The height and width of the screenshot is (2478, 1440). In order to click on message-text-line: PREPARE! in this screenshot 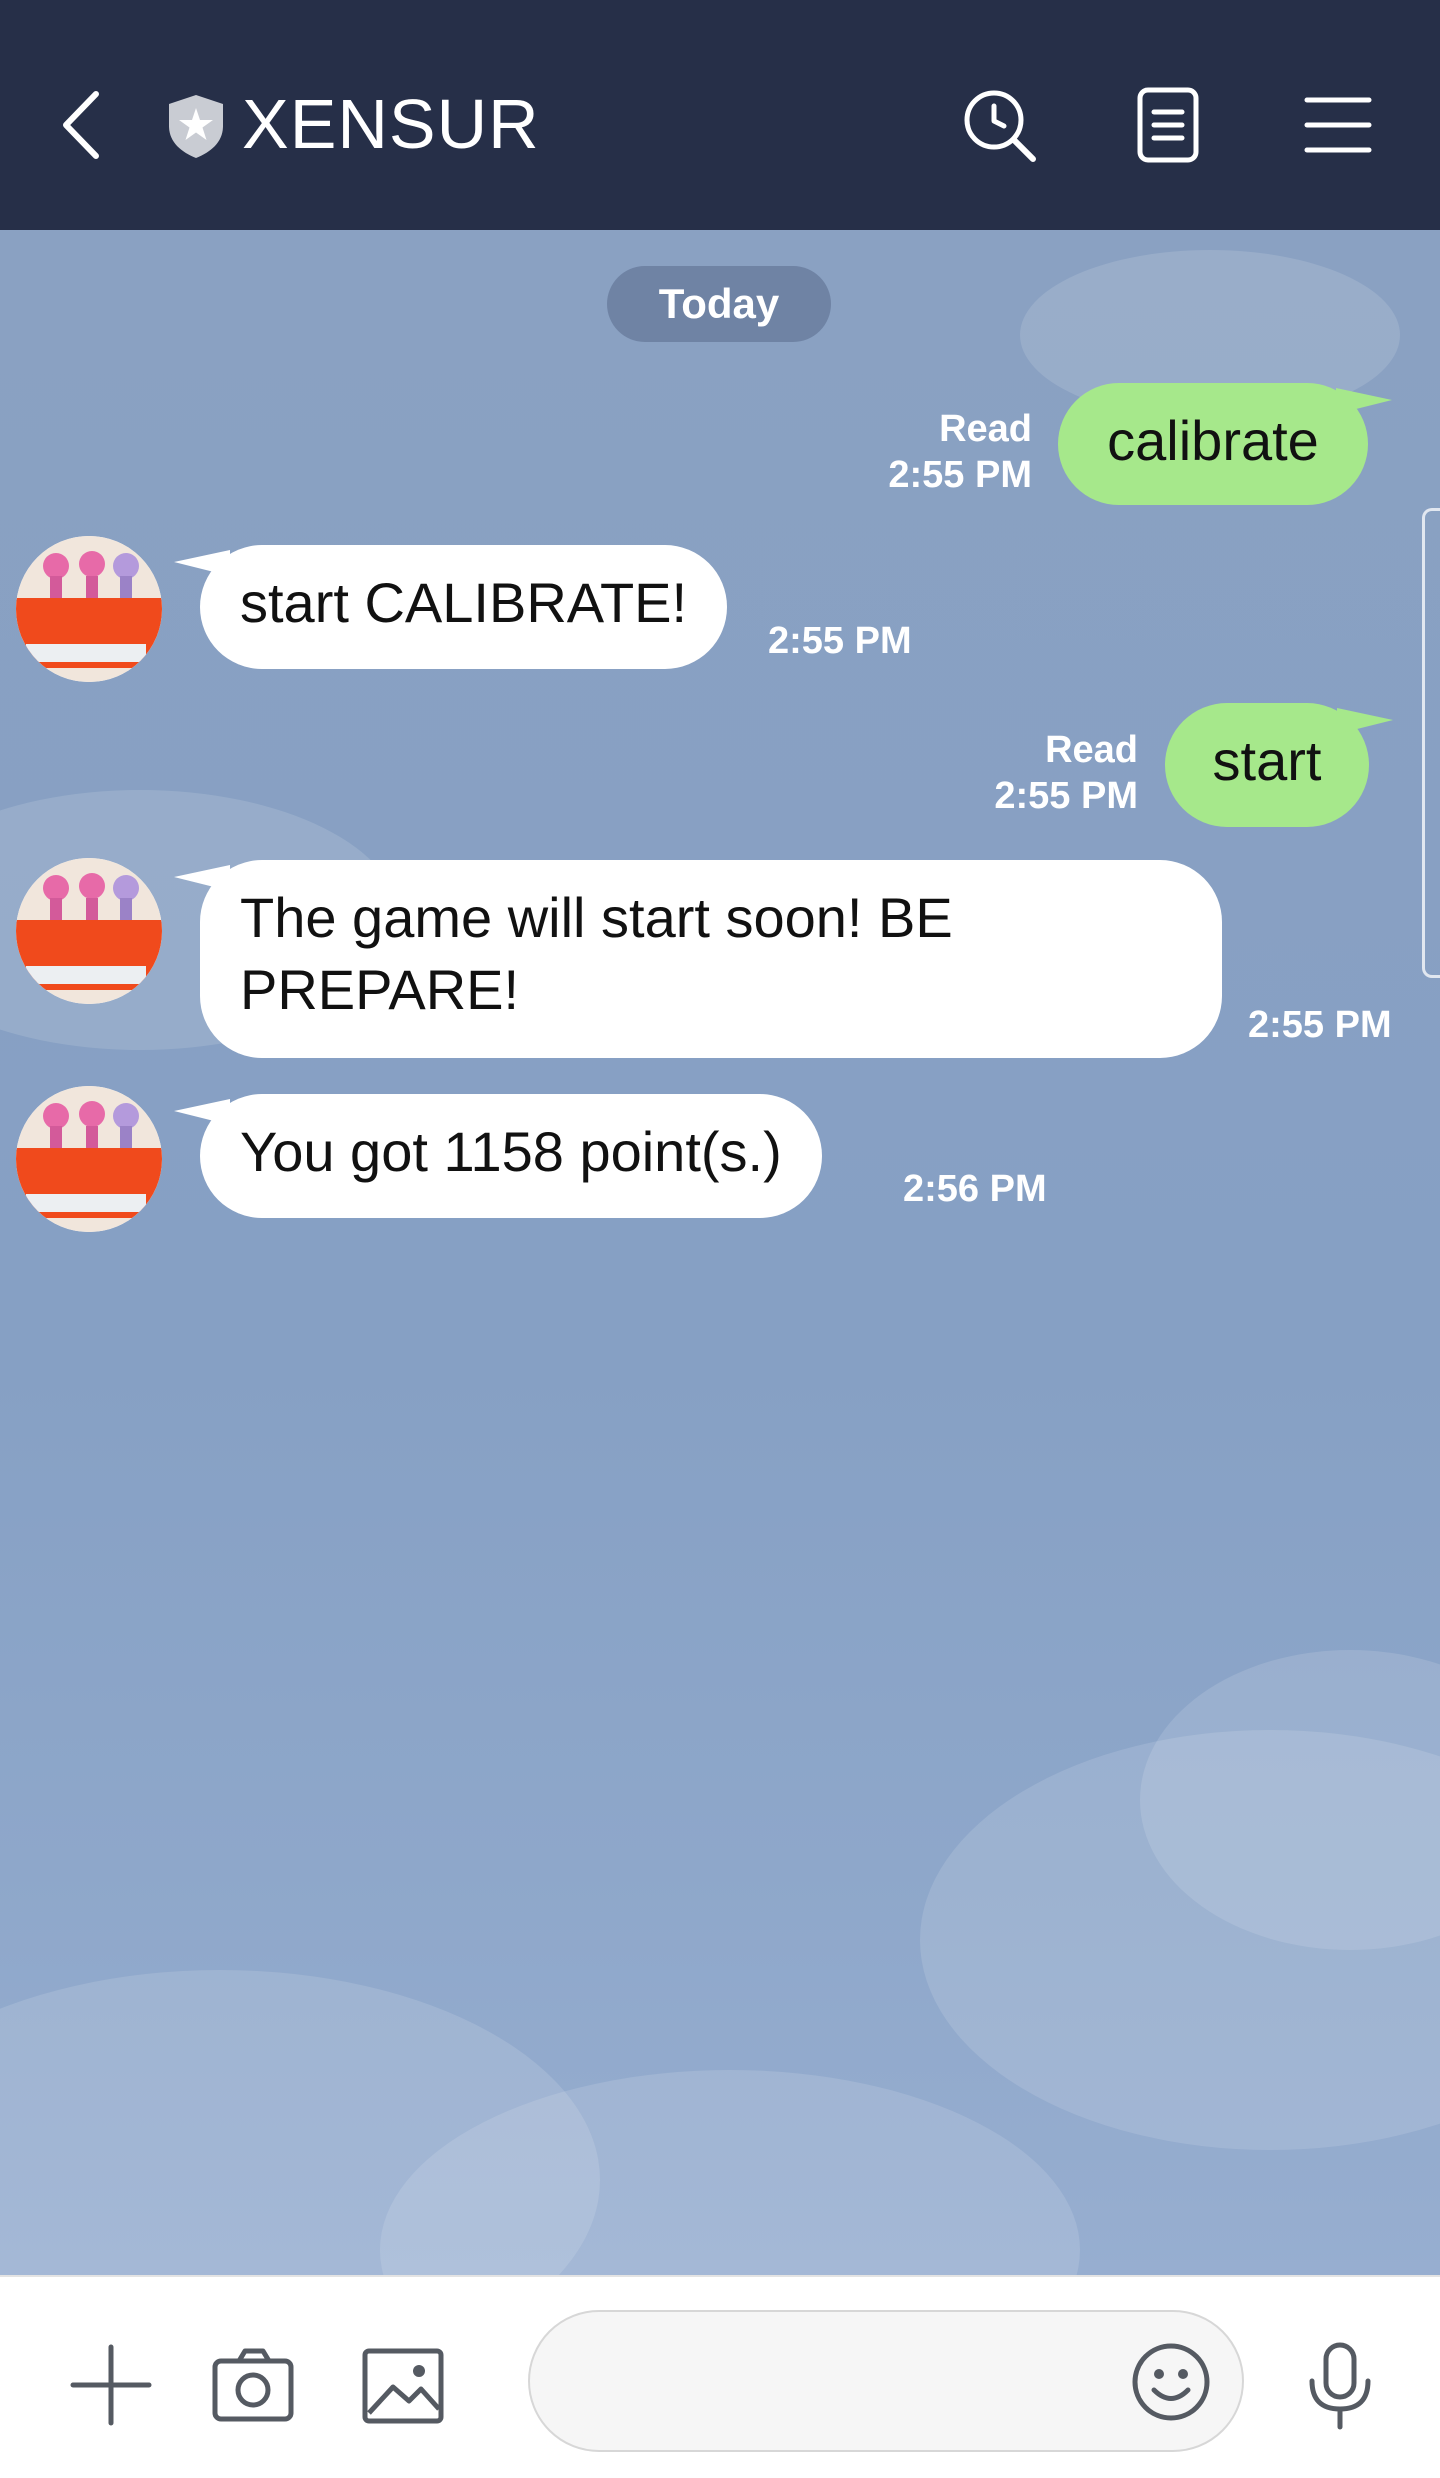, I will do `click(380, 989)`.